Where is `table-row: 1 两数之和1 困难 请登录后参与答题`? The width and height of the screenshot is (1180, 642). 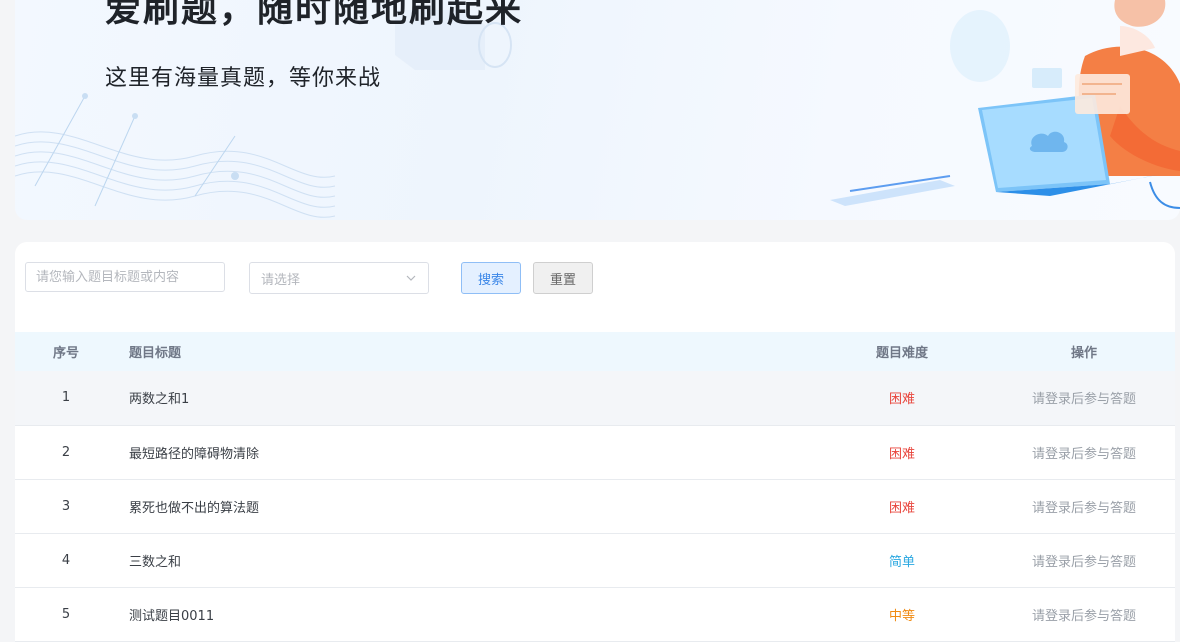 table-row: 1 两数之和1 困难 请登录后参与答题 is located at coordinates (595, 398).